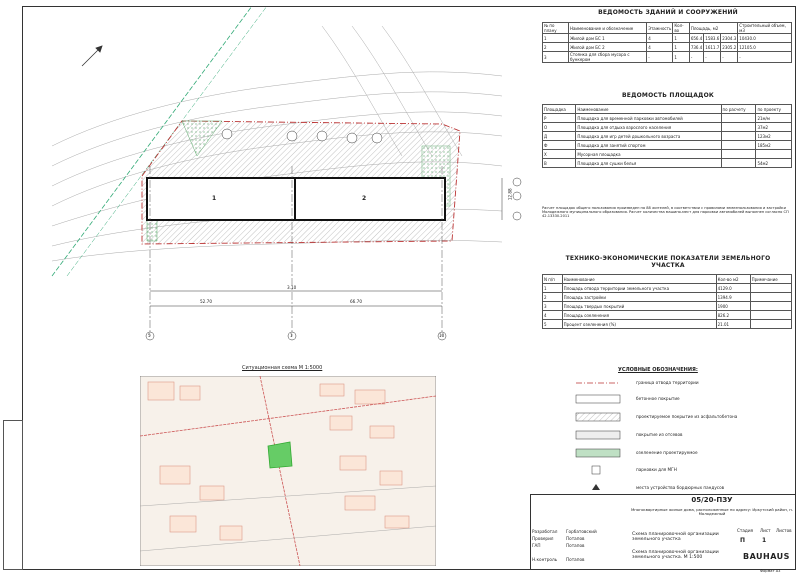  What do you see at coordinates (92, 56) in the screenshot?
I see `north-arrow-icon` at bounding box center [92, 56].